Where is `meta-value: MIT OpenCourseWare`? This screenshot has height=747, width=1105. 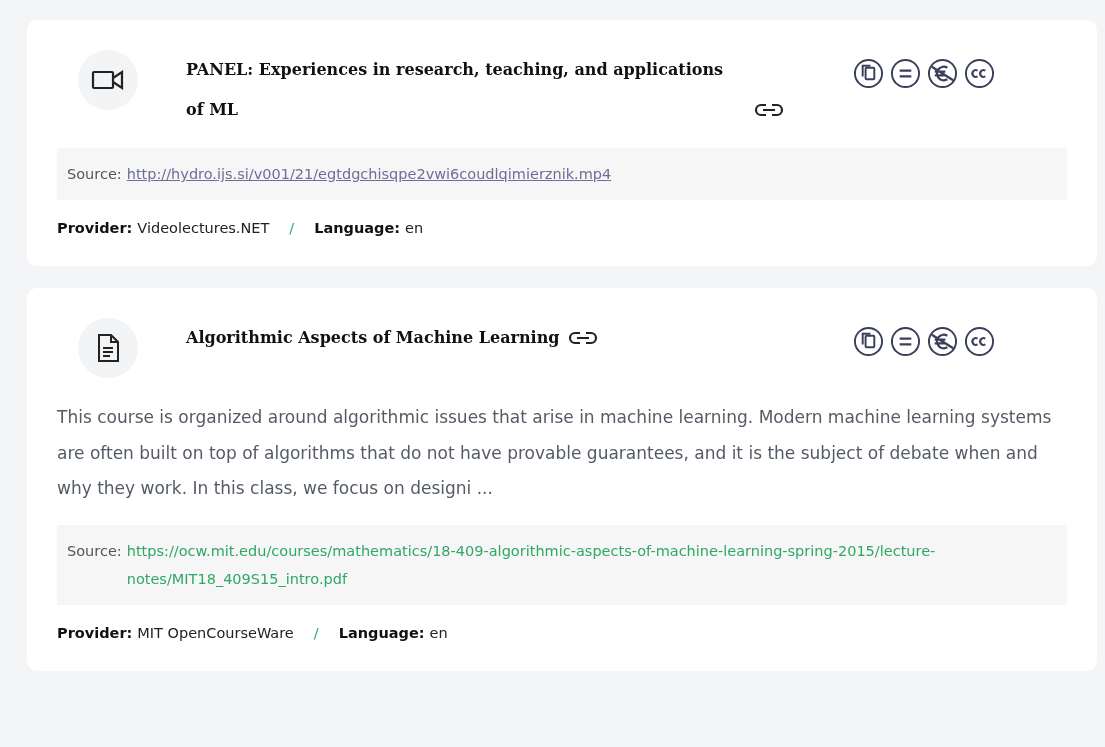 meta-value: MIT OpenCourseWare is located at coordinates (215, 632).